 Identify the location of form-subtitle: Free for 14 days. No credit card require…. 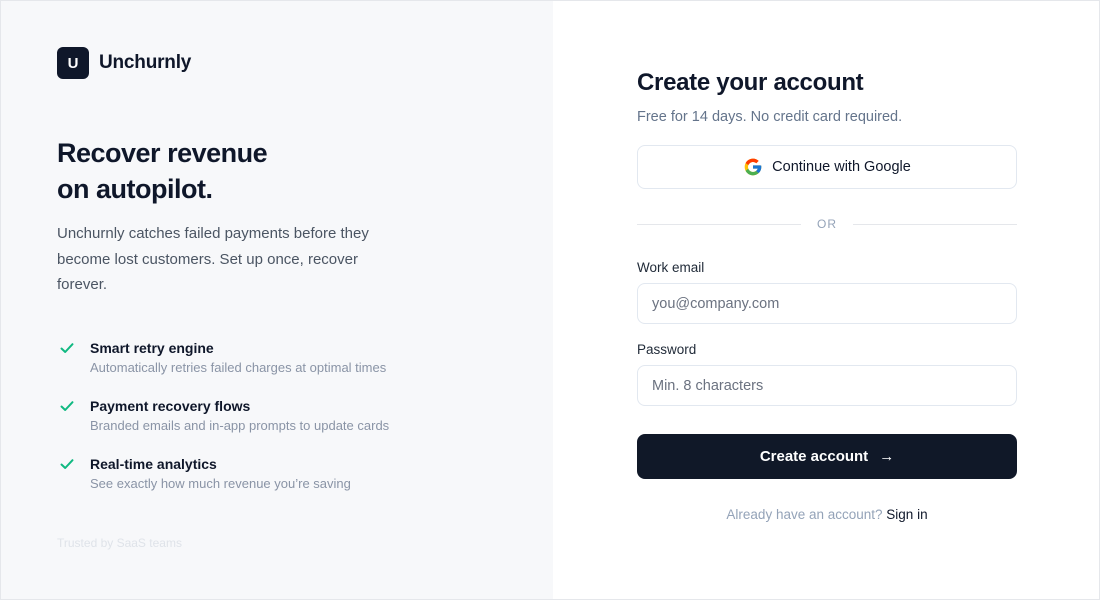
(770, 117).